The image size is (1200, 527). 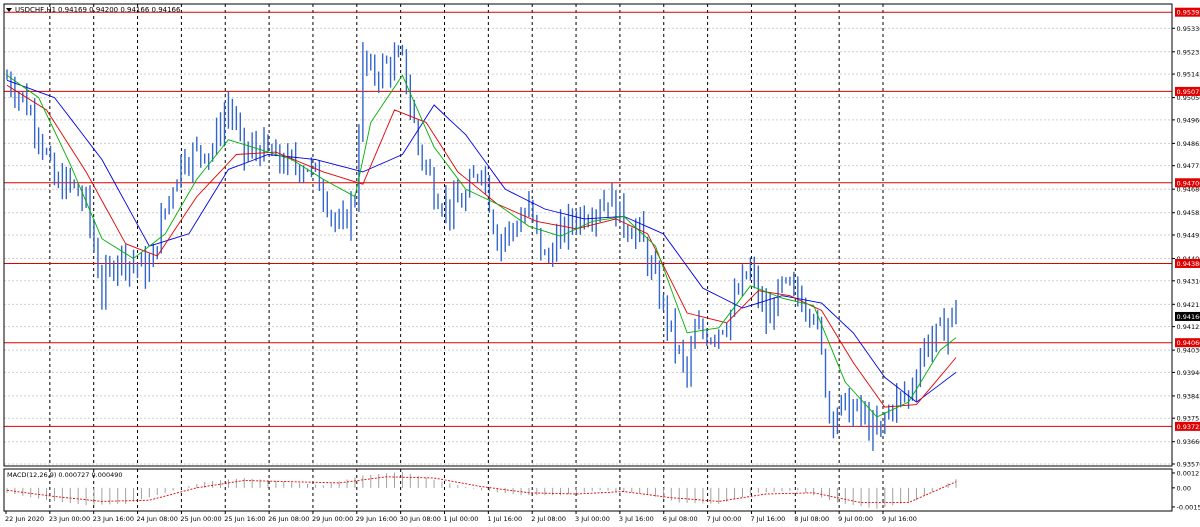 I want to click on x-tick-label: 9 Jul 00:00, so click(x=855, y=519).